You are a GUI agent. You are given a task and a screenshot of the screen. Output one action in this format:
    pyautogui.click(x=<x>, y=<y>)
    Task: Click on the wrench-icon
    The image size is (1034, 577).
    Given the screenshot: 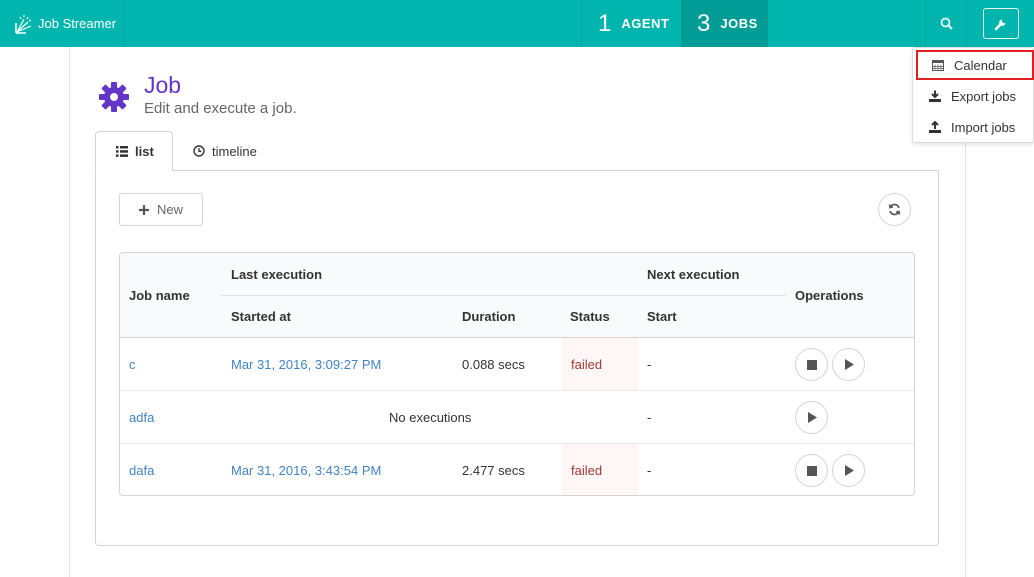 What is the action you would take?
    pyautogui.click(x=1000, y=24)
    